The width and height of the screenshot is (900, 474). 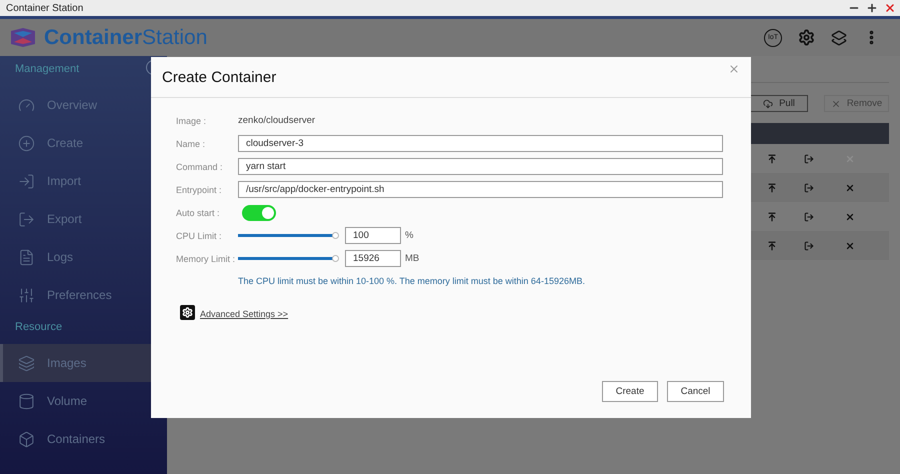 What do you see at coordinates (835, 103) in the screenshot?
I see `x-icon` at bounding box center [835, 103].